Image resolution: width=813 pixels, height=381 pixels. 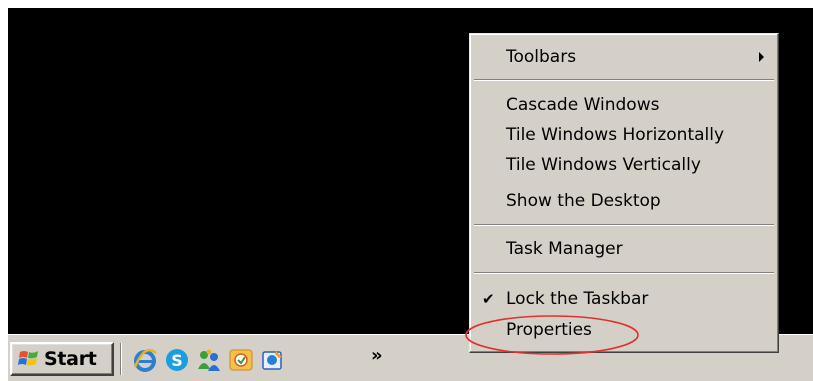 What do you see at coordinates (564, 249) in the screenshot?
I see `menu-item-label: Task Manager` at bounding box center [564, 249].